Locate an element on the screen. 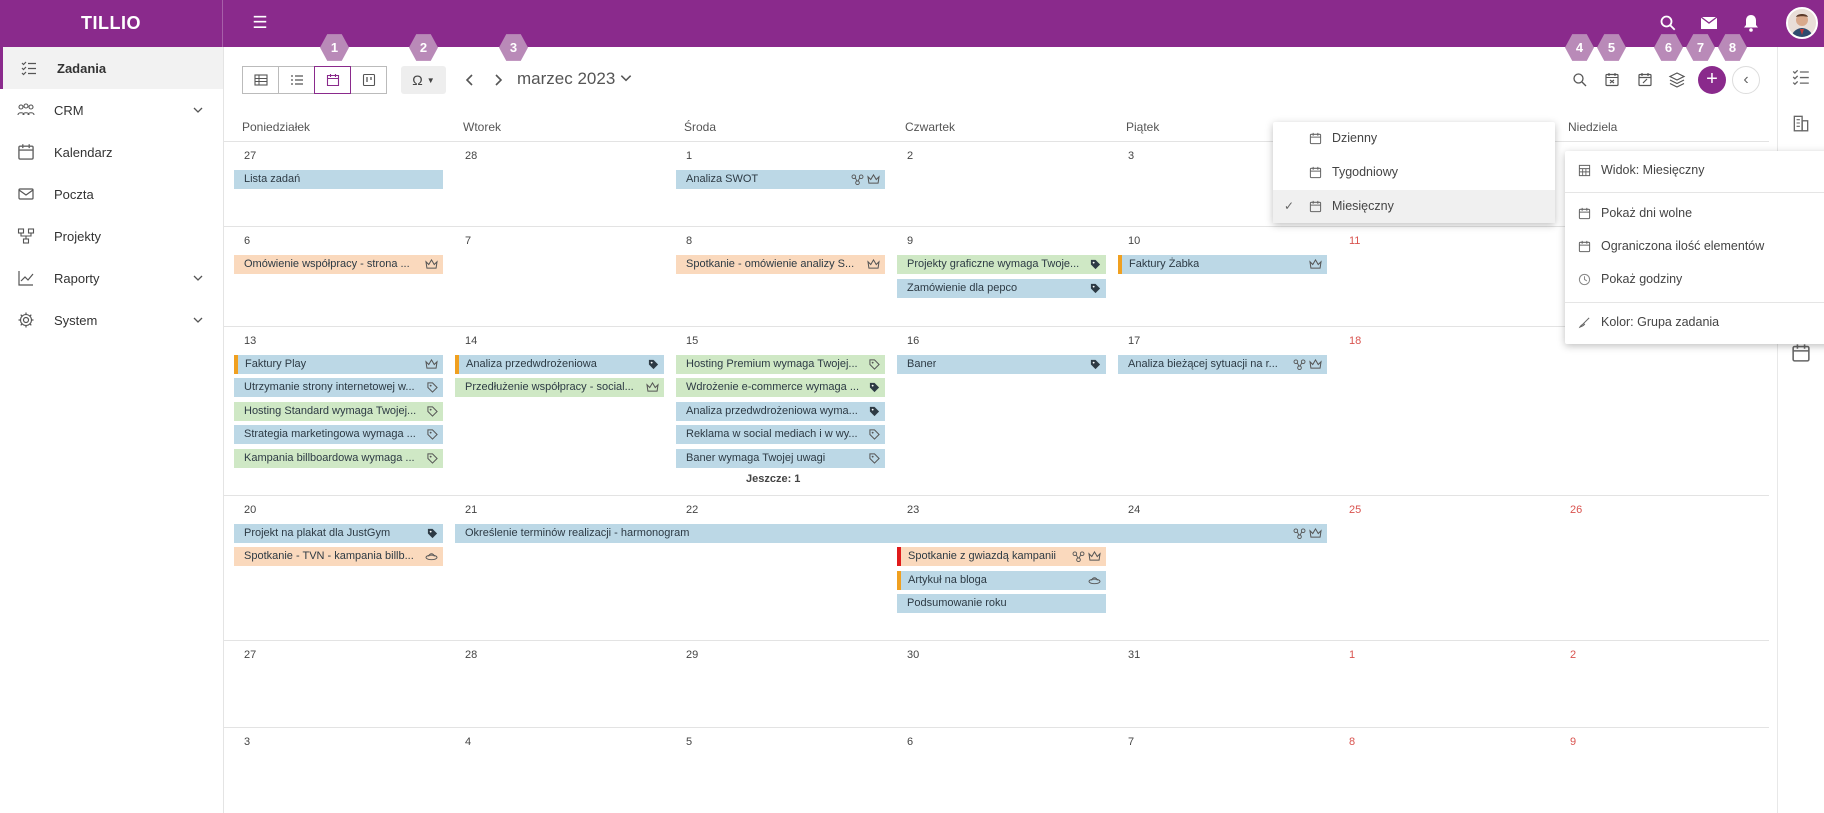  calendar-event: Artykuł na bloga is located at coordinates (1001, 580).